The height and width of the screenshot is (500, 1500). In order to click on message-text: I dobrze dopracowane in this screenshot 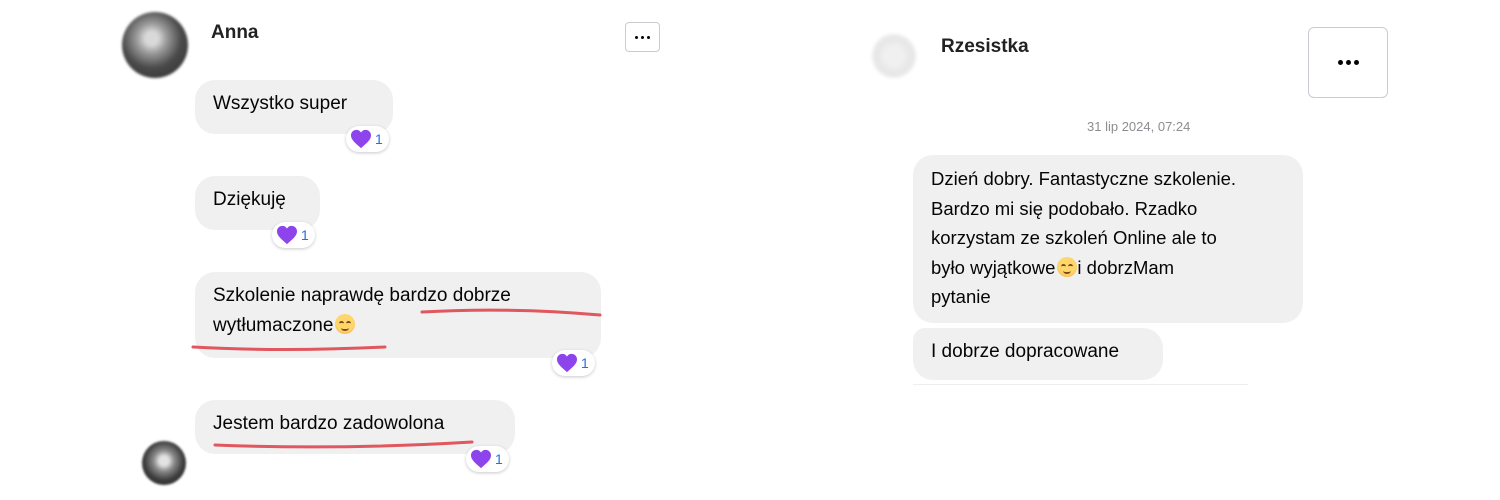, I will do `click(1025, 351)`.